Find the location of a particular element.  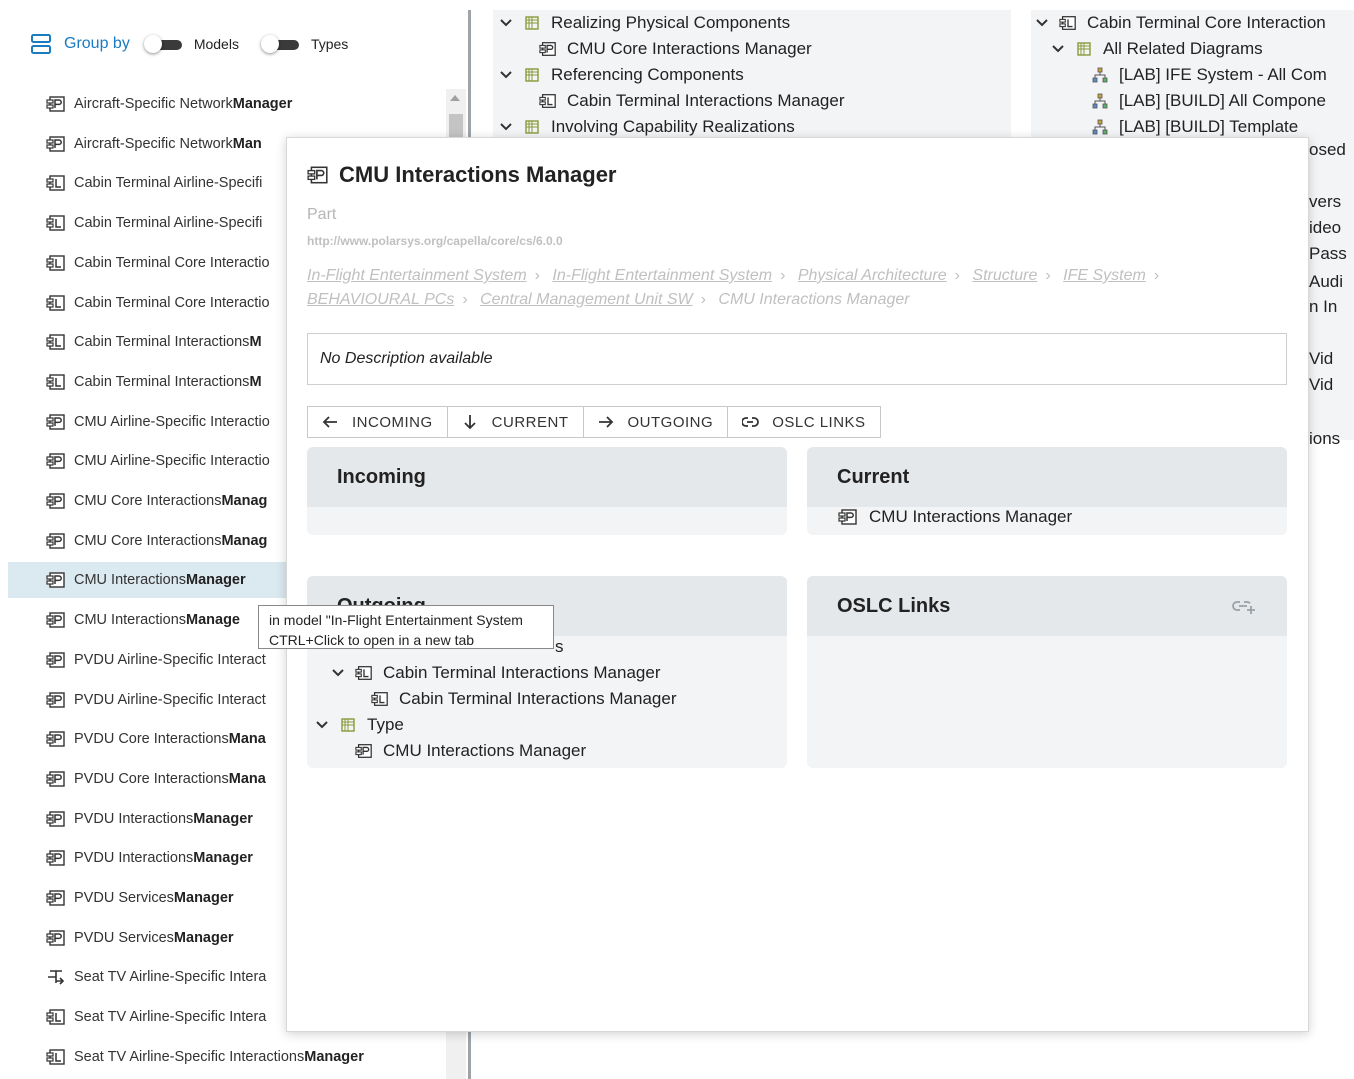

tree-item: CMU Core Interactions Manager is located at coordinates (755, 49).